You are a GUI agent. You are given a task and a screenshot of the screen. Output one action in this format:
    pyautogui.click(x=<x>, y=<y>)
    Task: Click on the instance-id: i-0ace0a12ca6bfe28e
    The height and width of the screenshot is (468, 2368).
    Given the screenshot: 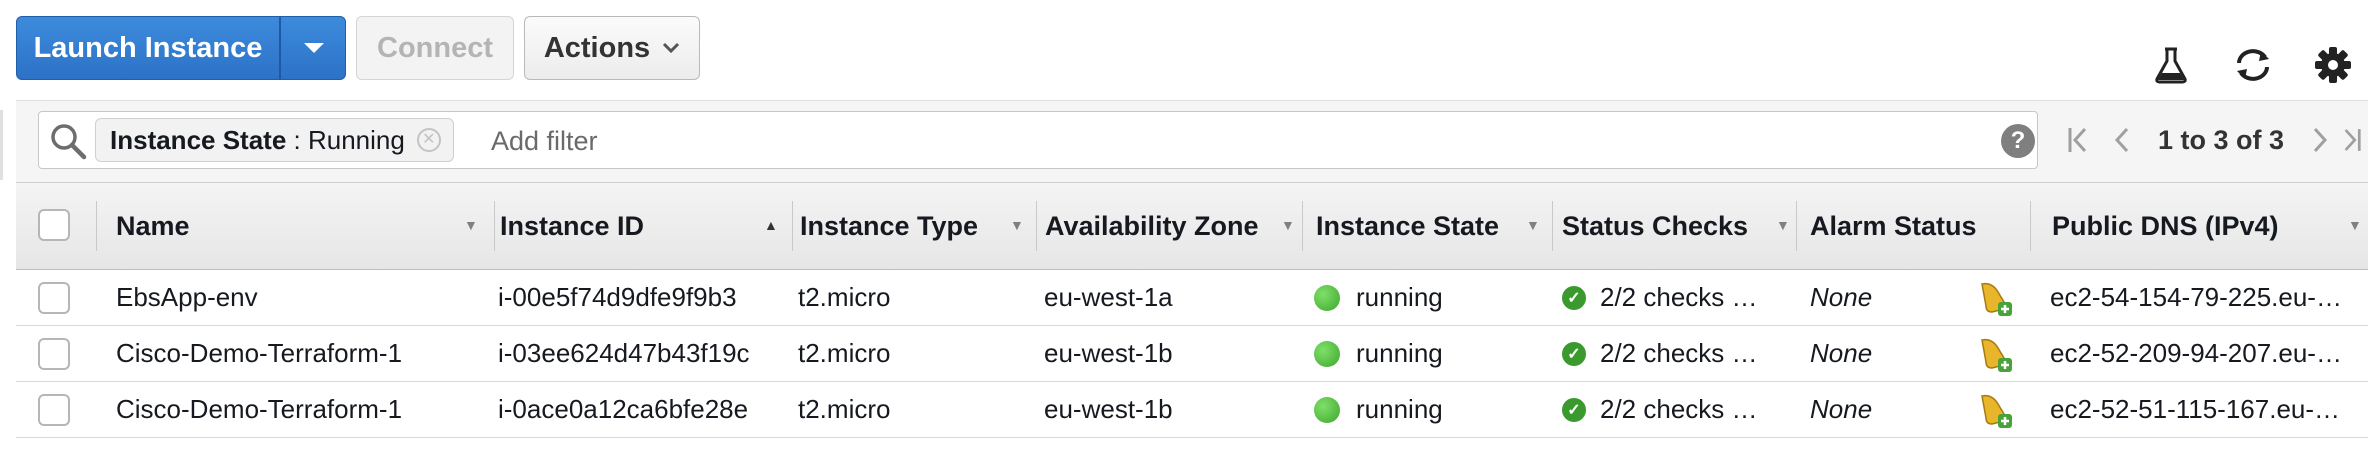 What is the action you would take?
    pyautogui.click(x=623, y=409)
    